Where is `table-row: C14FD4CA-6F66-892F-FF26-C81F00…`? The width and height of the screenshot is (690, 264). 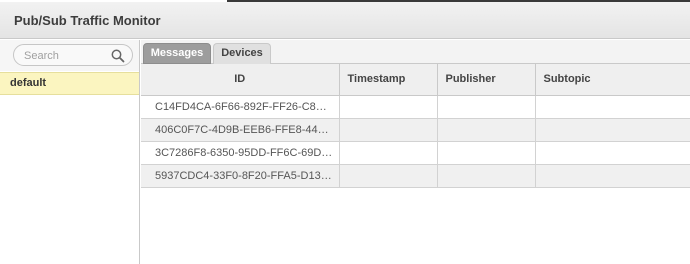
table-row: C14FD4CA-6F66-892F-FF26-C81F00… is located at coordinates (415, 107).